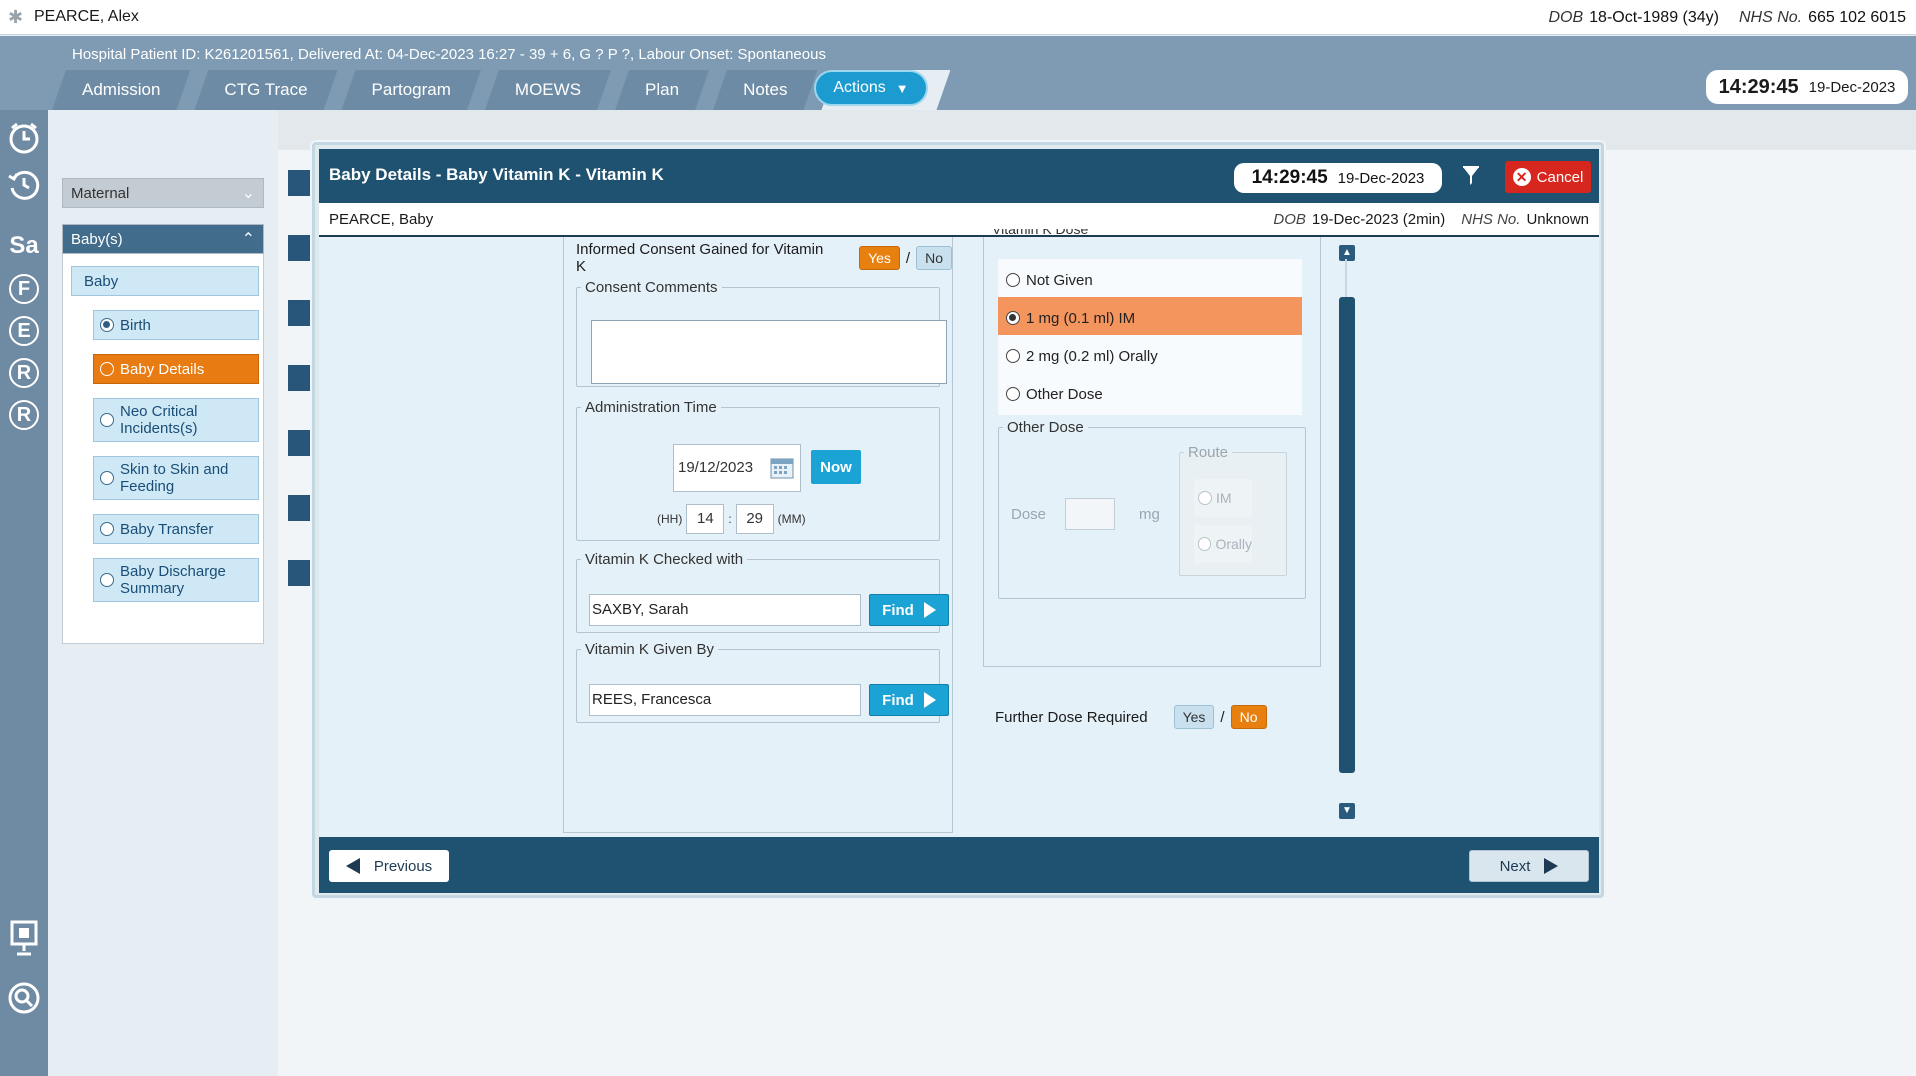  Describe the element at coordinates (1150, 280) in the screenshot. I see `dose-option-not-given: Not Given` at that location.